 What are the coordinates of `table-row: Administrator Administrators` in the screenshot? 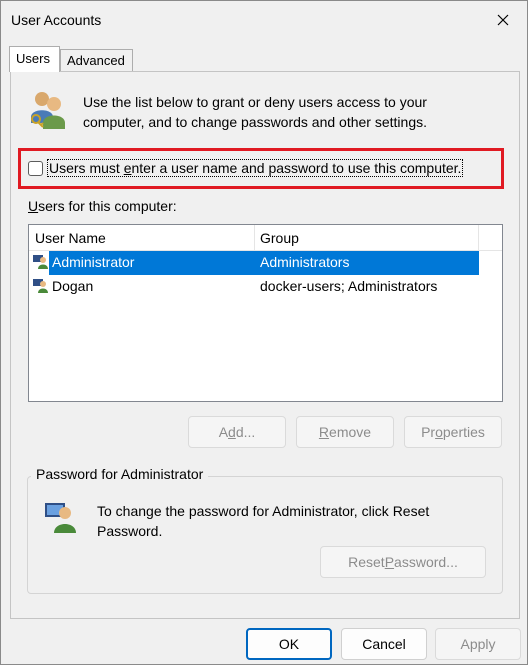 It's located at (265, 263).